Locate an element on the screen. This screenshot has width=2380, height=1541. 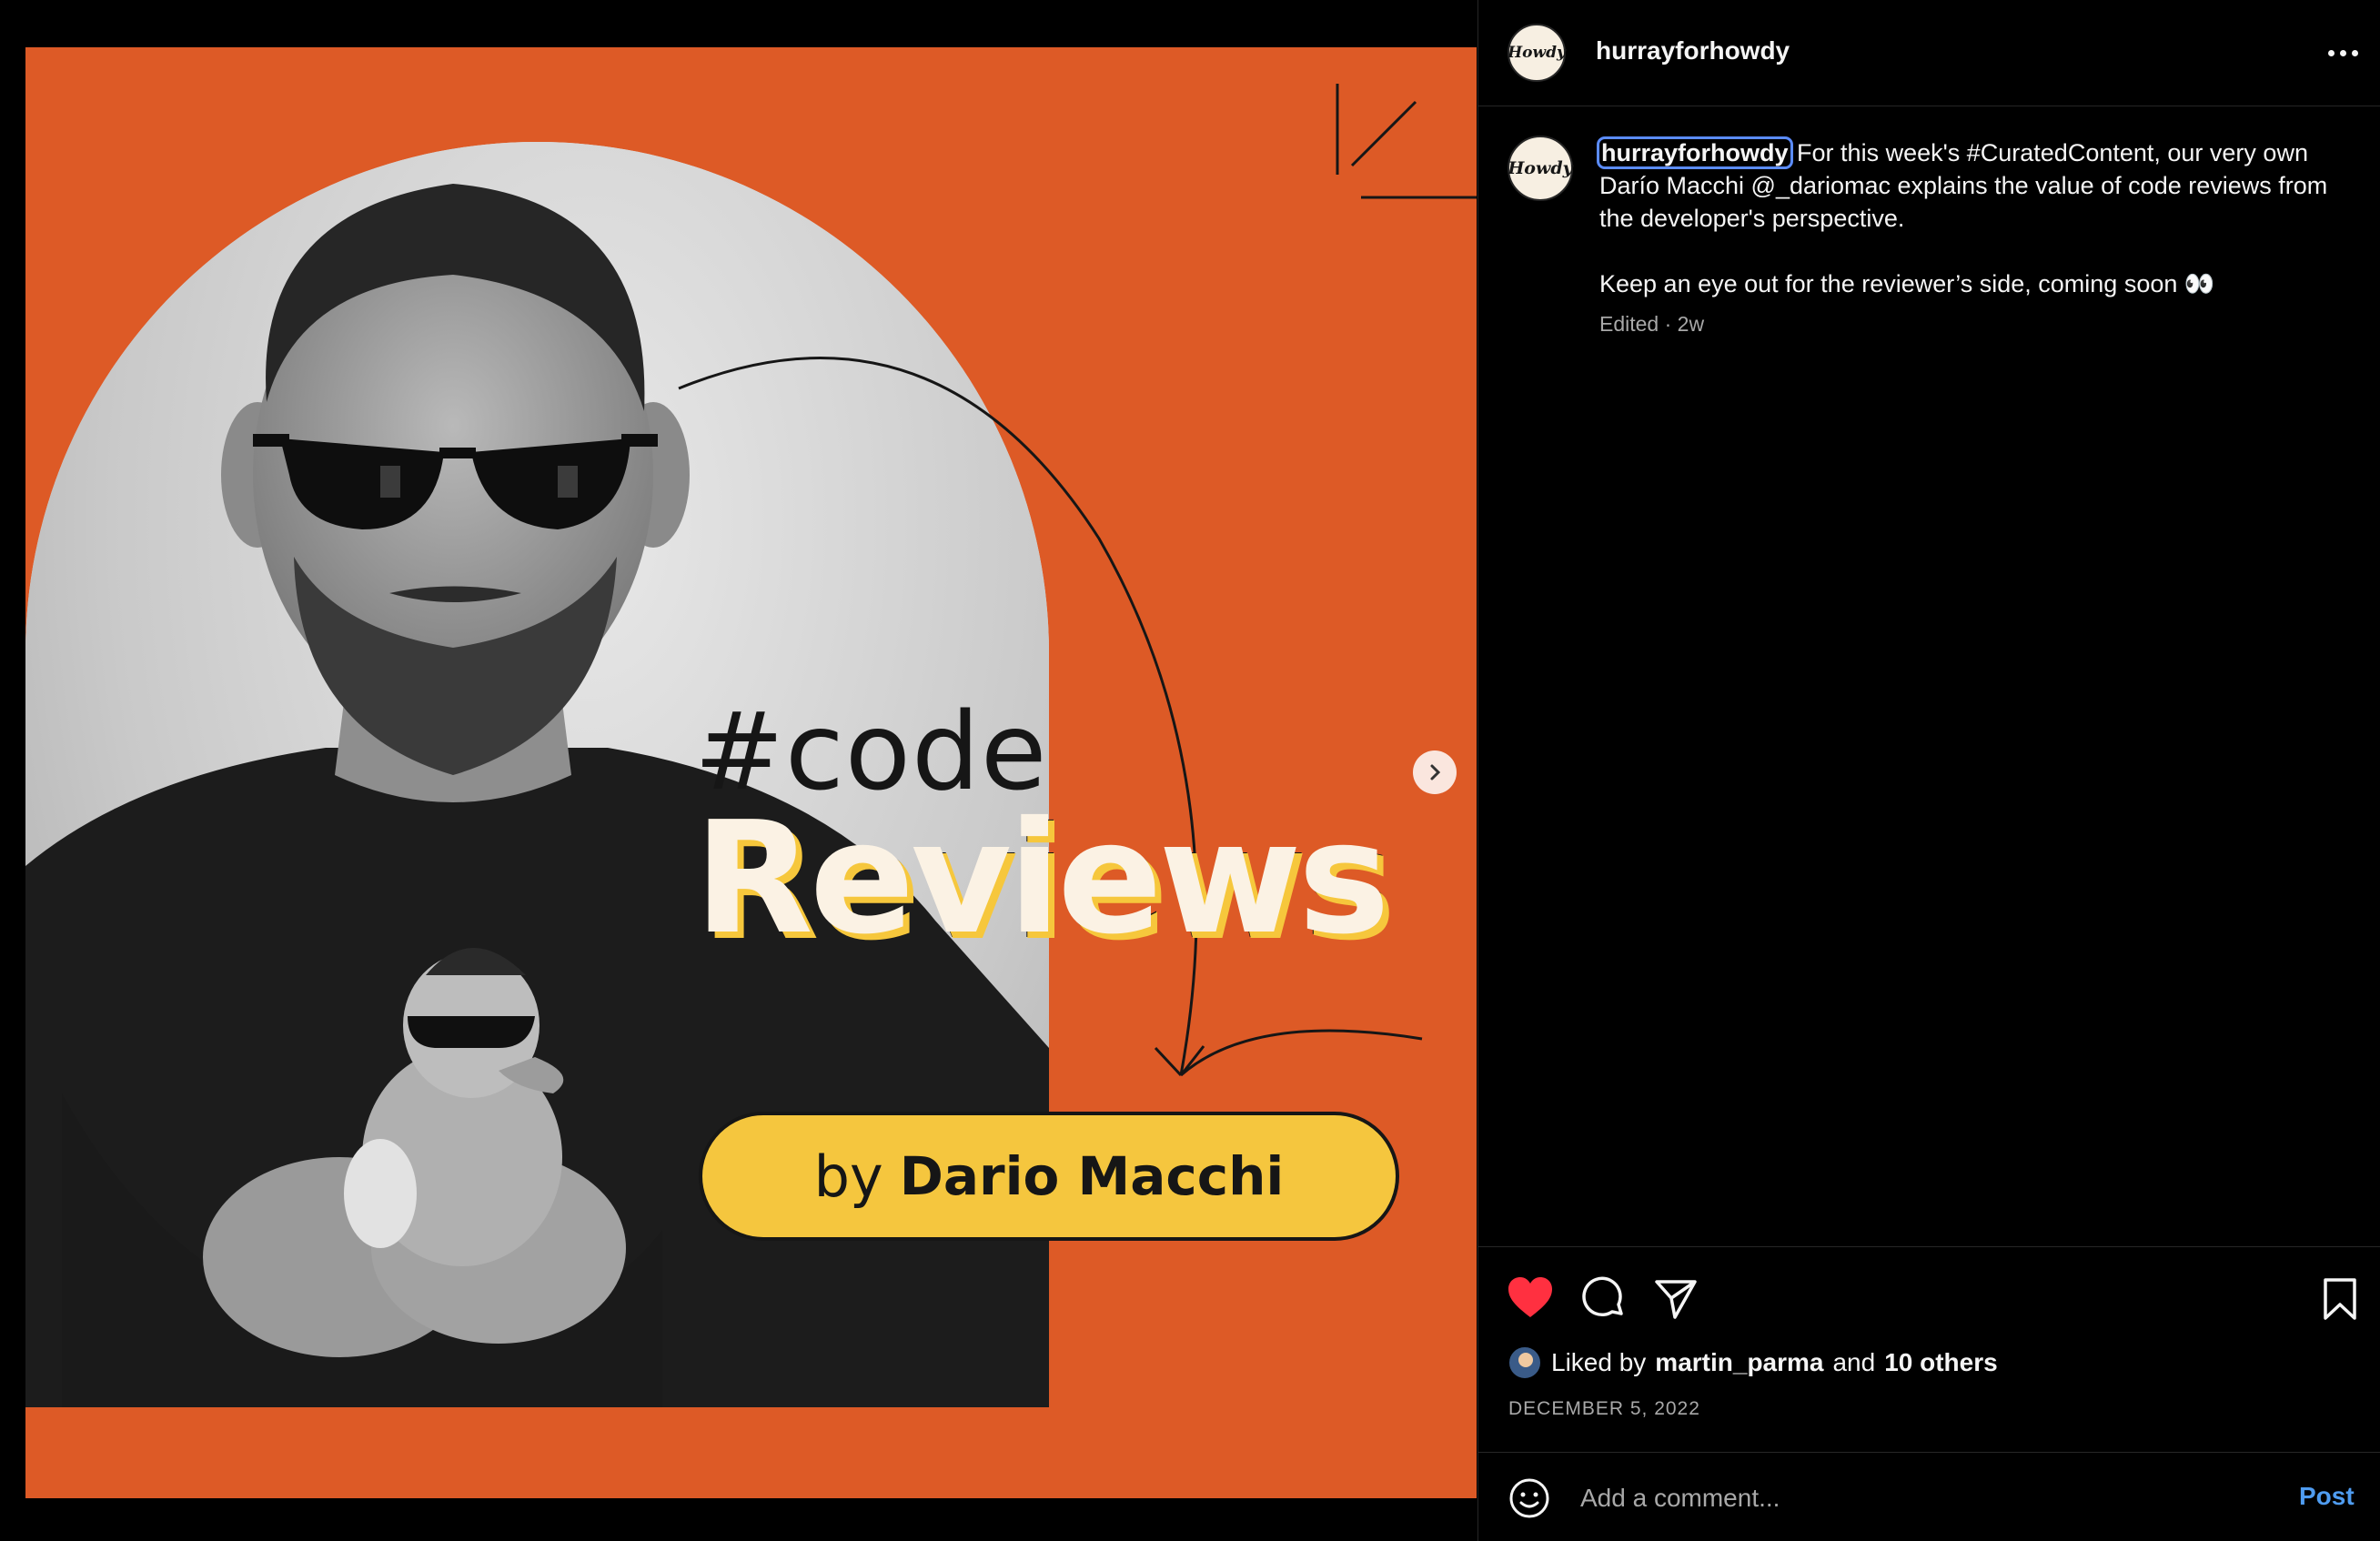
liked-by-prefix: Liked by is located at coordinates (1599, 1362).